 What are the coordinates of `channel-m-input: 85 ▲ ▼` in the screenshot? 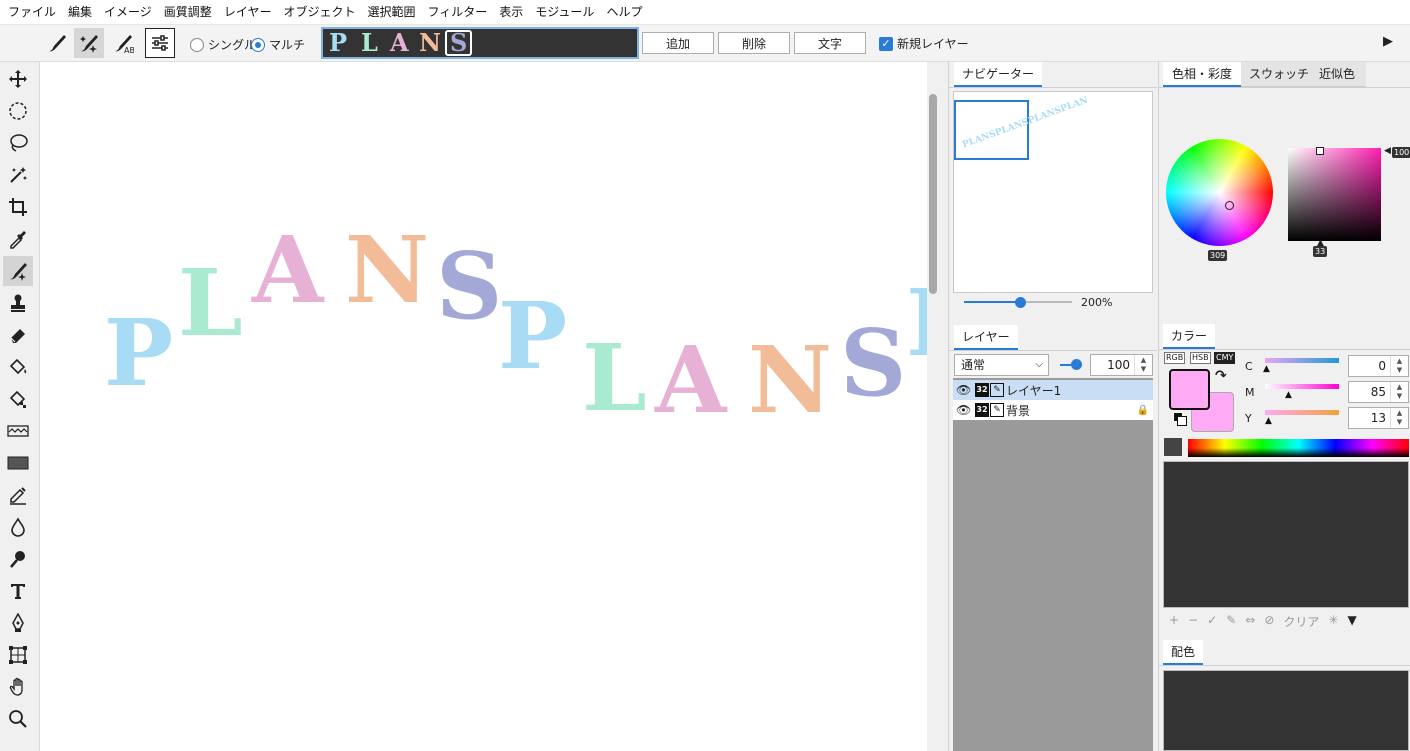 It's located at (1378, 392).